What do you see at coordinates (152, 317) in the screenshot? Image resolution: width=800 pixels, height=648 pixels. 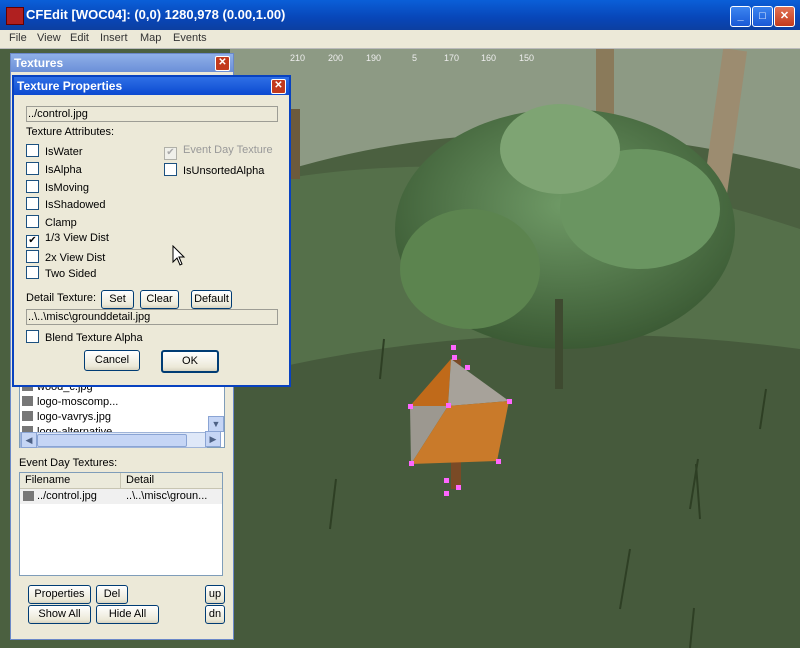 I see `detail-file-field: ..\..\misc\grounddetail.jpg` at bounding box center [152, 317].